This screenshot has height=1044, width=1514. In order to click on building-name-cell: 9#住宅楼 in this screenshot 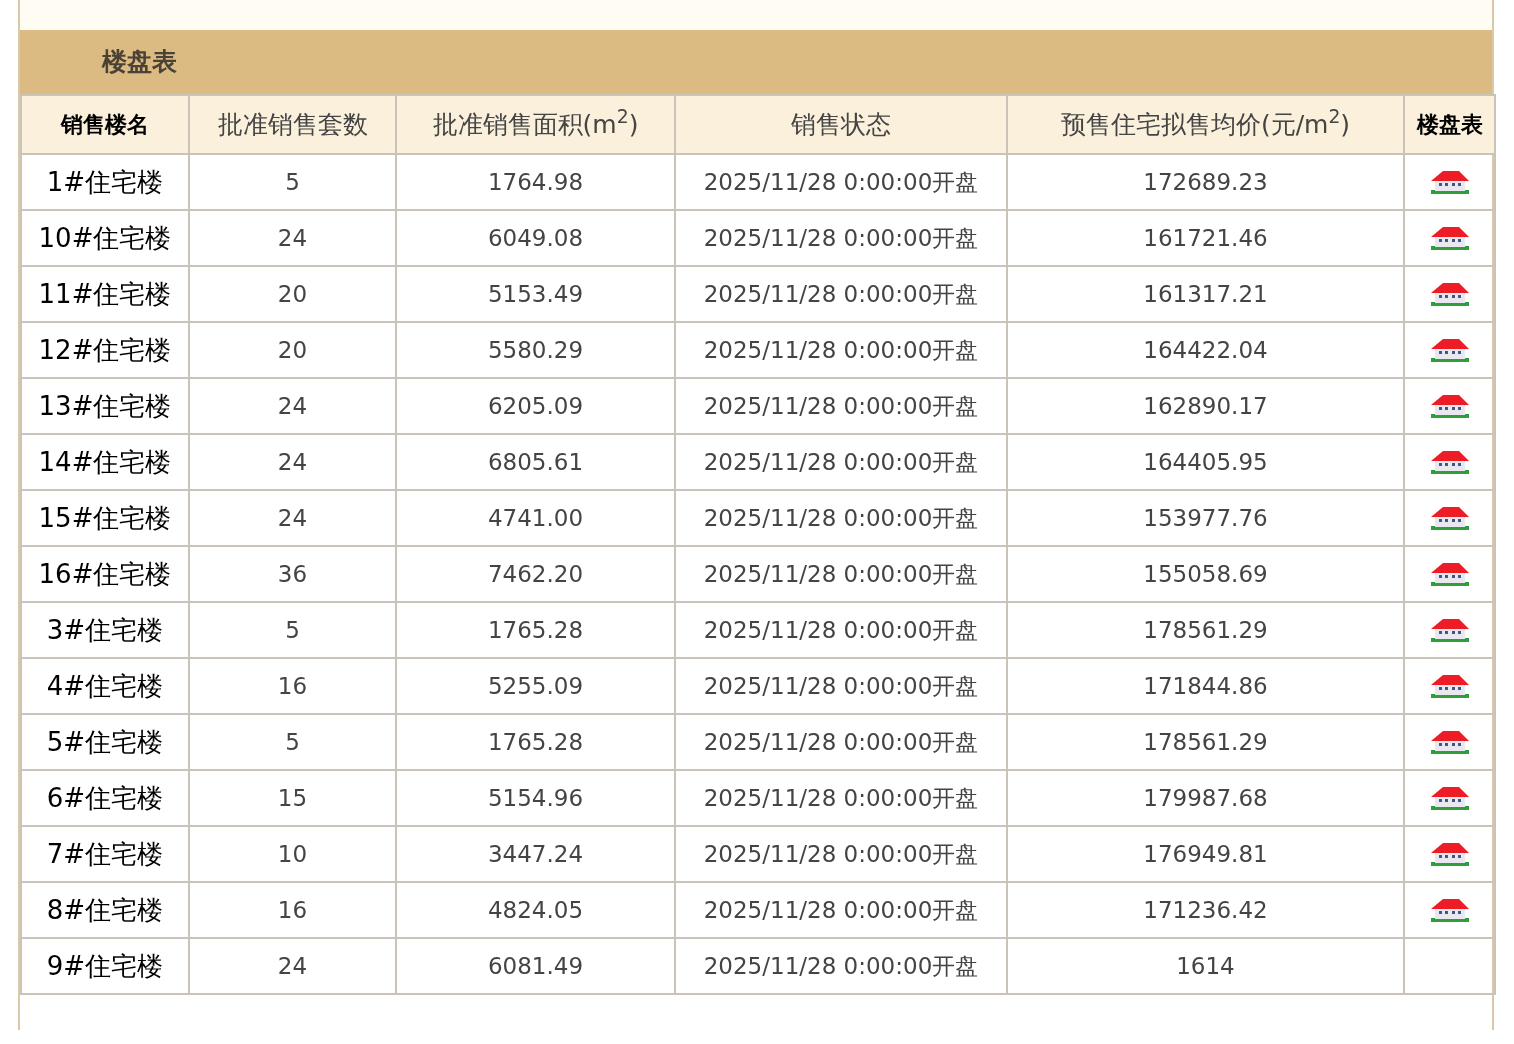, I will do `click(105, 966)`.